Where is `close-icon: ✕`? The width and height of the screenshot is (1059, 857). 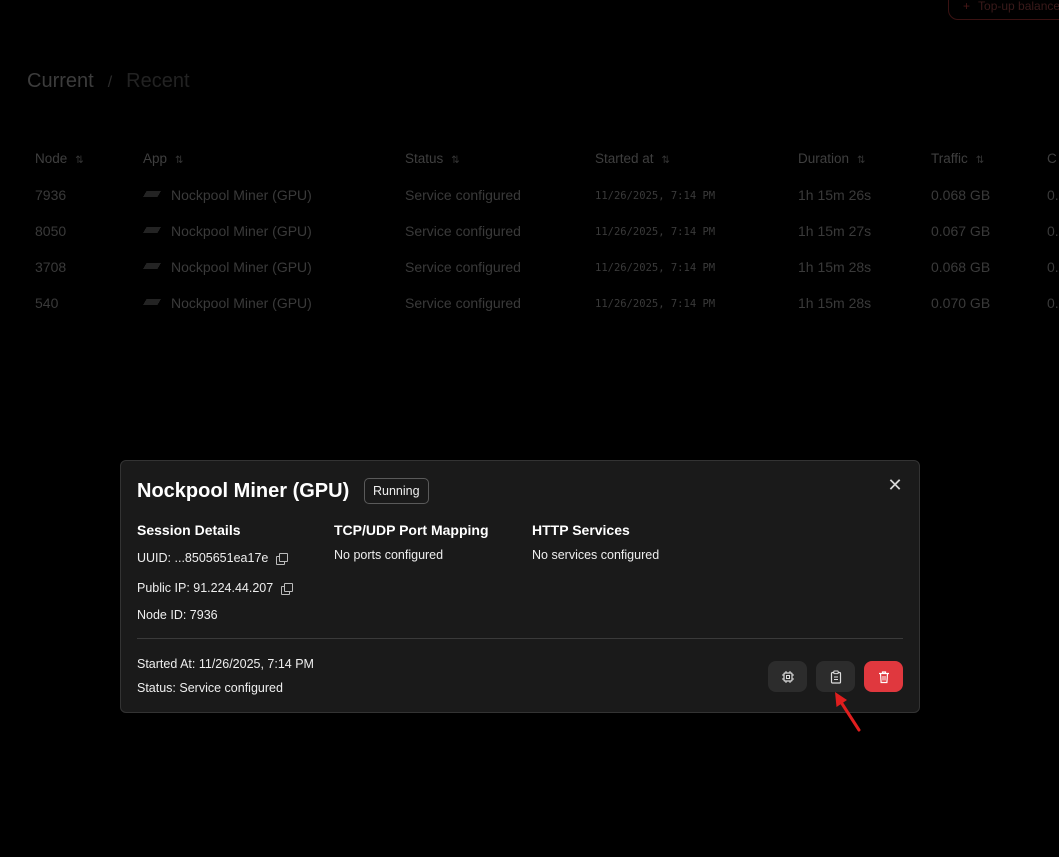 close-icon: ✕ is located at coordinates (895, 485).